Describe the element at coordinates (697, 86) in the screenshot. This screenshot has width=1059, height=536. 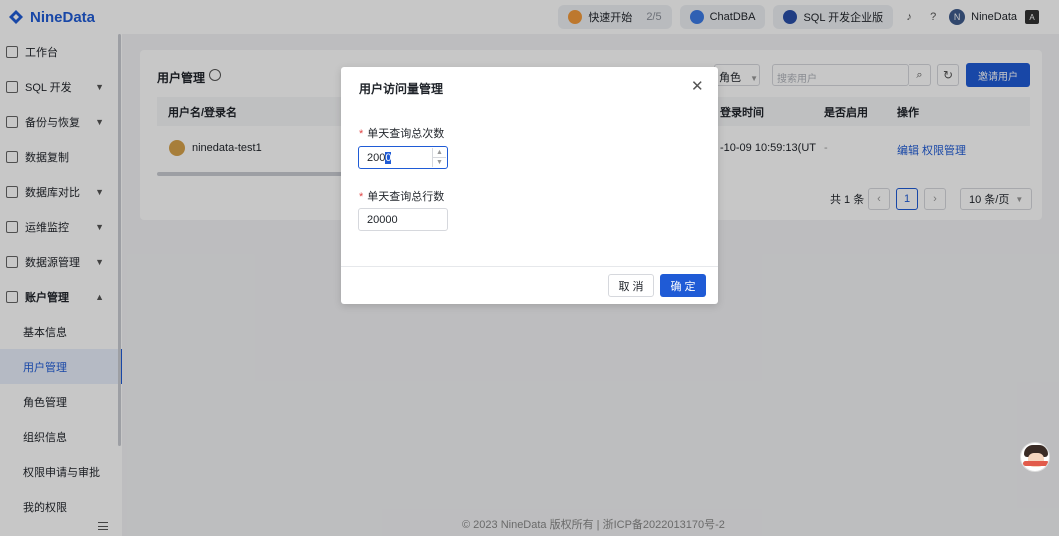
I see `close-icon: ✕` at that location.